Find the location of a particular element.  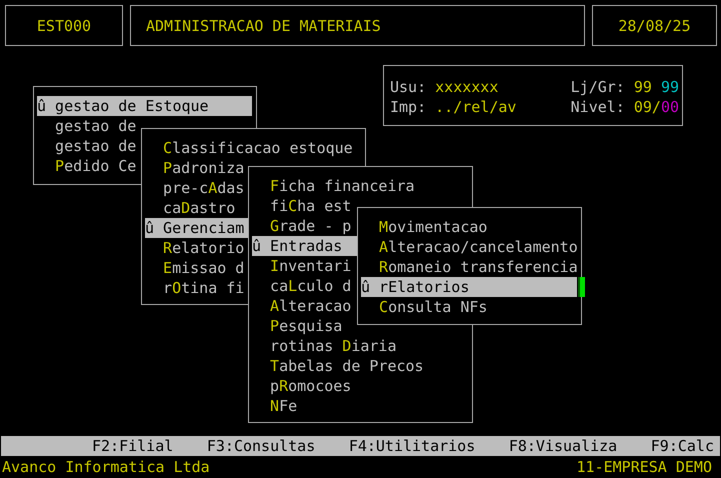

field-value: 09/ is located at coordinates (647, 107).